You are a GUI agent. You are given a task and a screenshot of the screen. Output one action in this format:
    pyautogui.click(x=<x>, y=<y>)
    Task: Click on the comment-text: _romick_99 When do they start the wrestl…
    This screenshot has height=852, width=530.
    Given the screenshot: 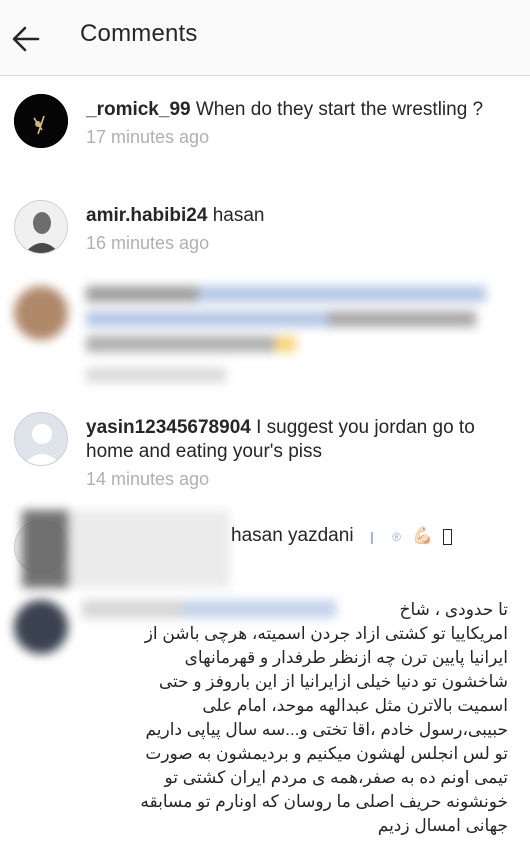 What is the action you would take?
    pyautogui.click(x=298, y=110)
    